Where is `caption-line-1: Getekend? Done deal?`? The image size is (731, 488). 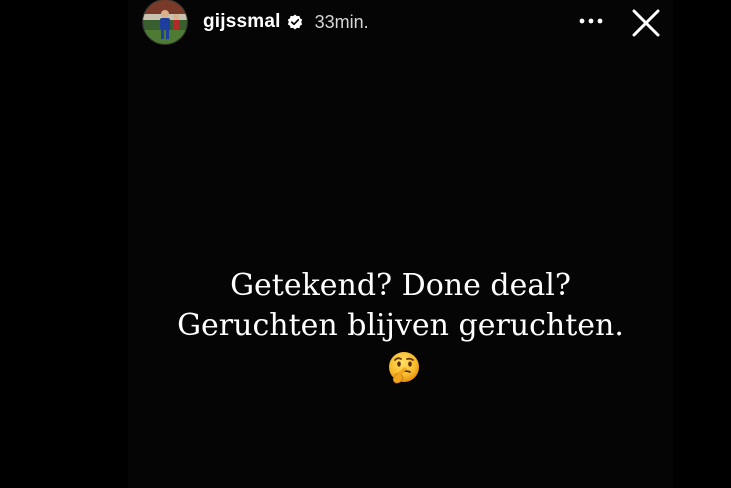 caption-line-1: Getekend? Done deal? is located at coordinates (400, 285).